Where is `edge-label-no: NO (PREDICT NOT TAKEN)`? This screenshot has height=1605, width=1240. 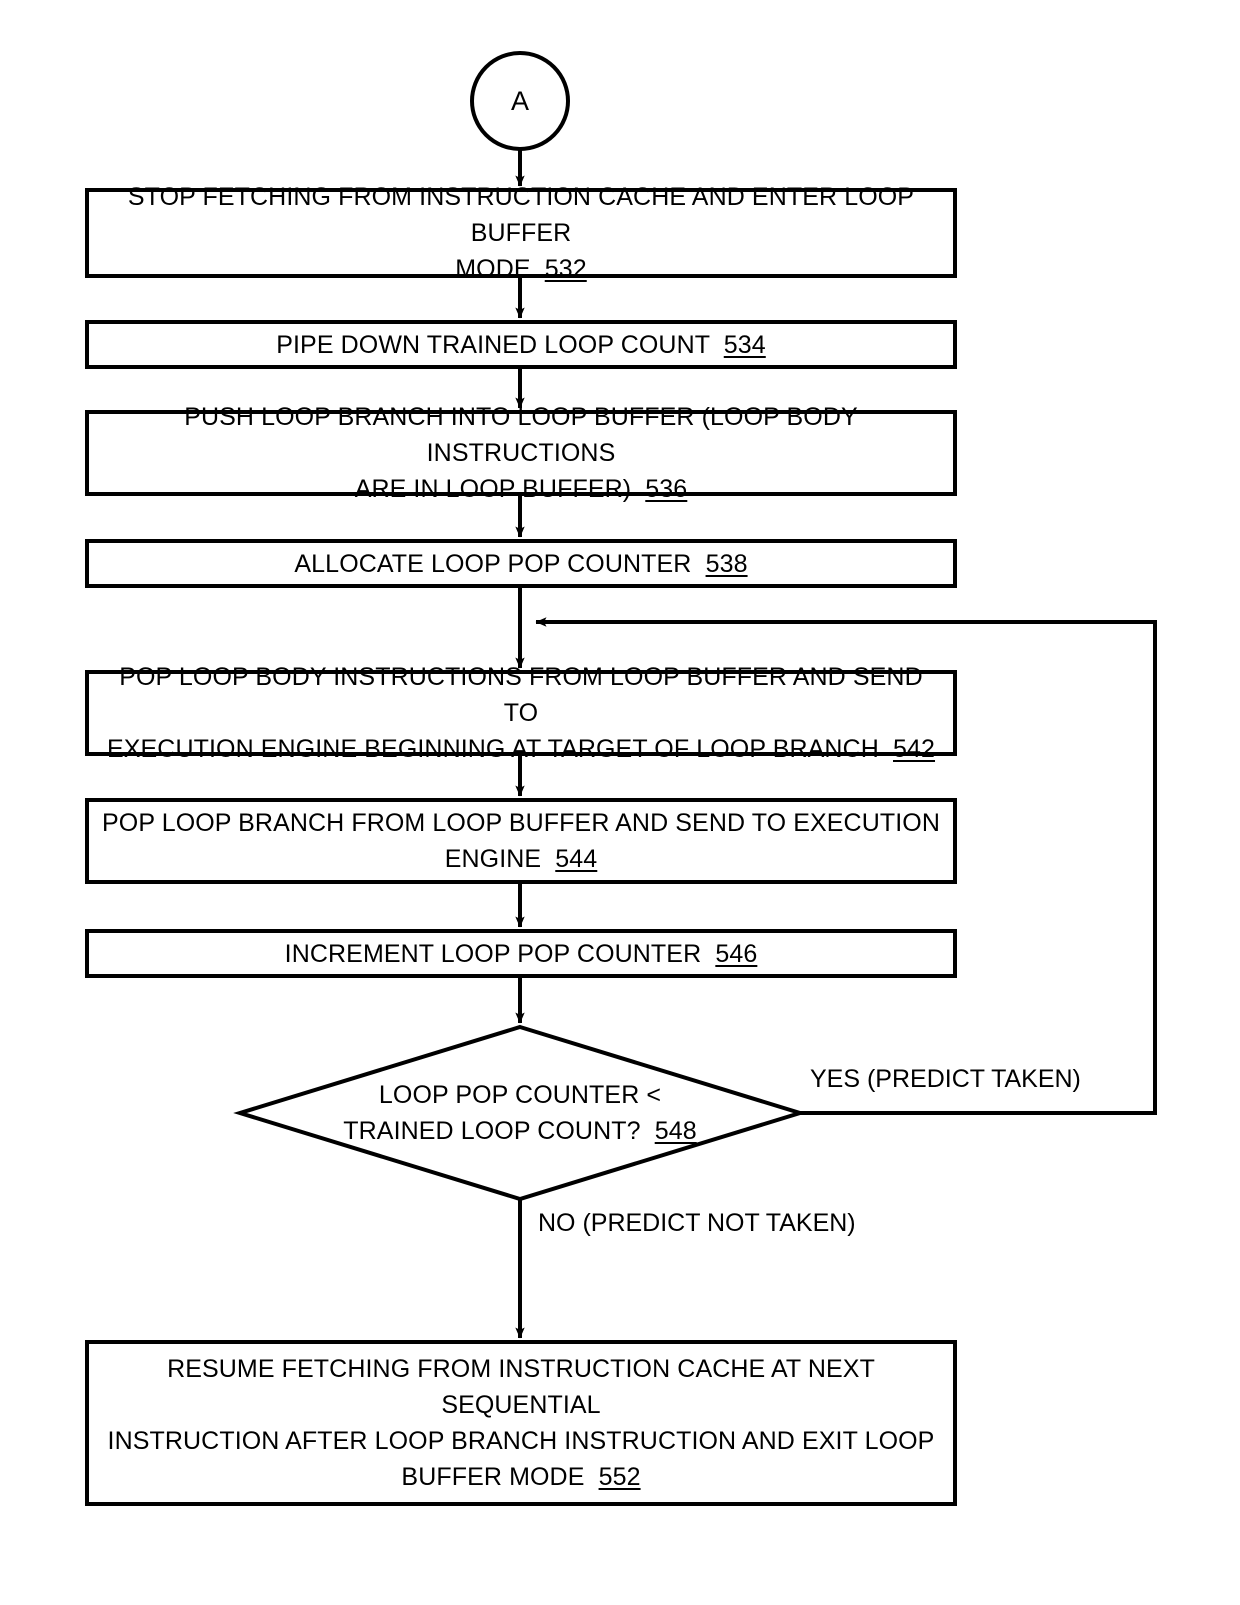 edge-label-no: NO (PREDICT NOT TAKEN) is located at coordinates (697, 1223).